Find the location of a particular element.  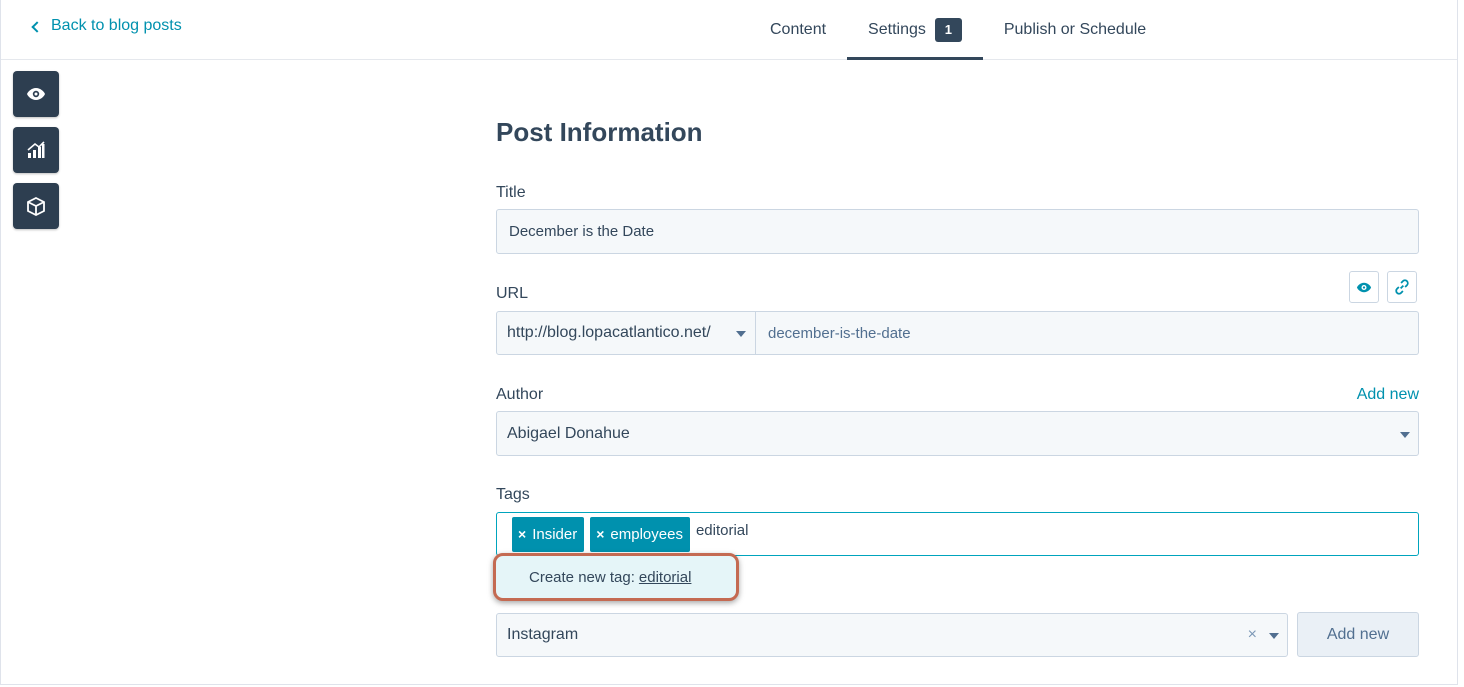

author-add-new-link: Add new is located at coordinates (1388, 395).